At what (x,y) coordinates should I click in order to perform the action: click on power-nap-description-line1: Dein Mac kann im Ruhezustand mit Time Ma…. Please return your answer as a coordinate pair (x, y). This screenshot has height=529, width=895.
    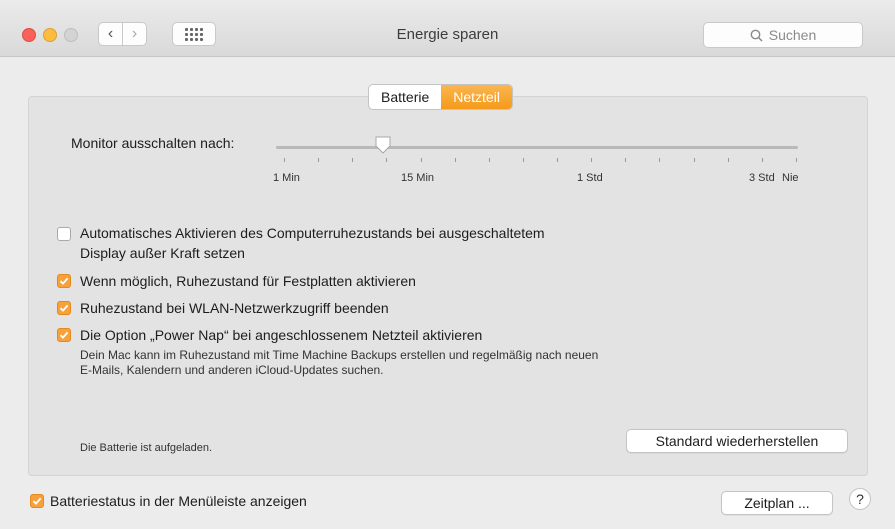
    Looking at the image, I should click on (339, 355).